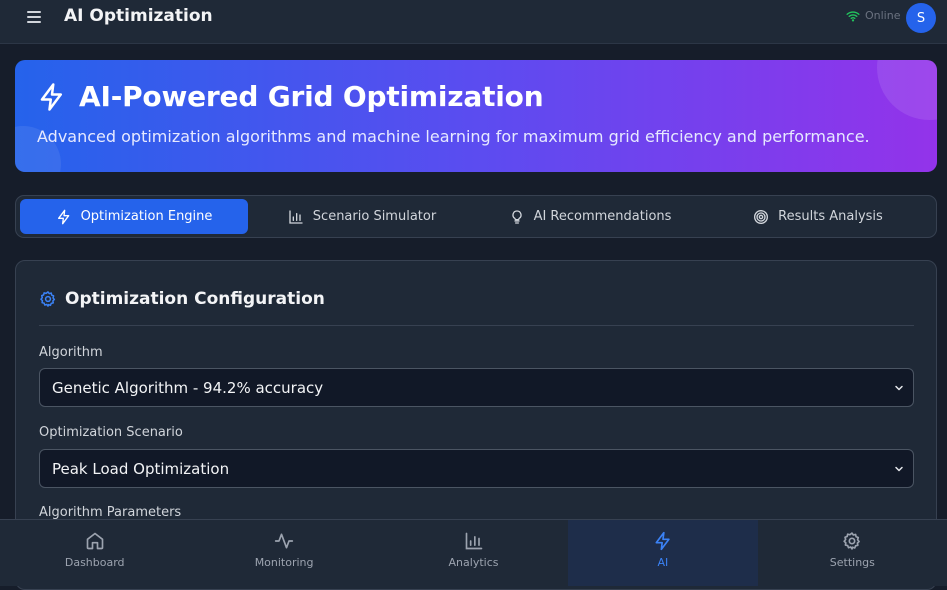 This screenshot has height=590, width=947. I want to click on page-title: AI-Powered Grid Optimization, so click(311, 96).